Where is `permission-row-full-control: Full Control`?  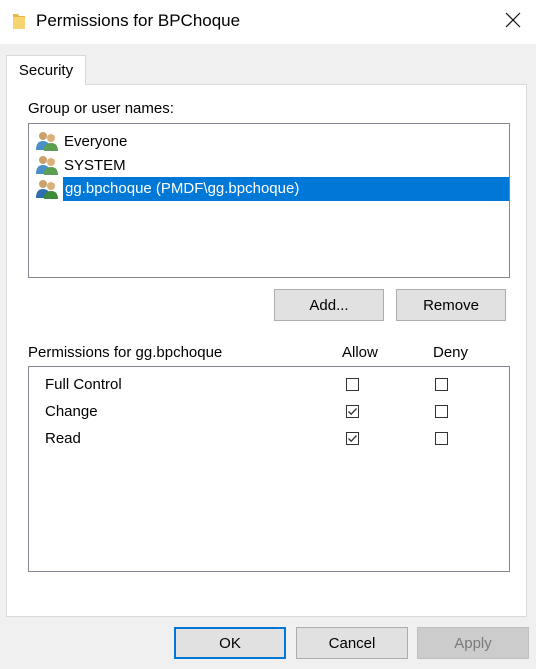 permission-row-full-control: Full Control is located at coordinates (269, 385).